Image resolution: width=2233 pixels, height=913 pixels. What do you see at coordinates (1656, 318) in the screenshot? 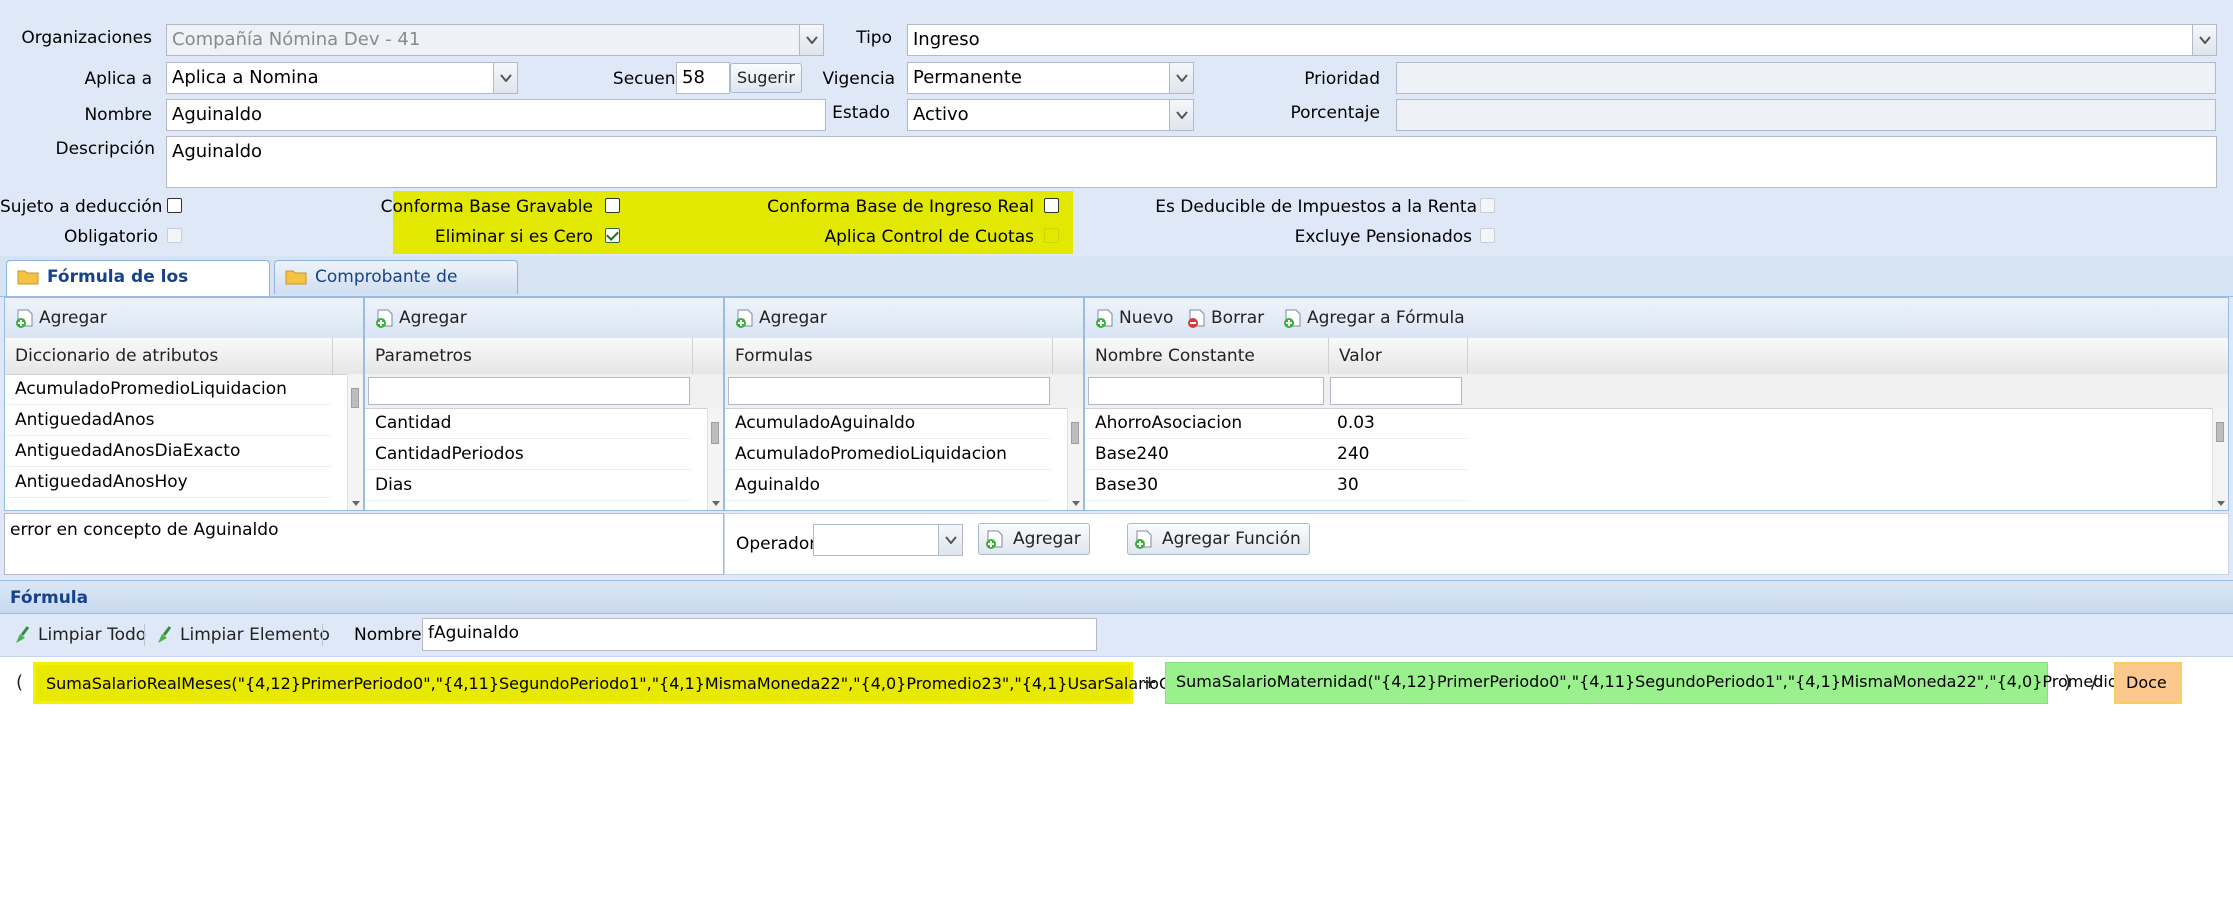
I see `constants-toolbar: Nuevo Borrar Agregar a Fórmula` at bounding box center [1656, 318].